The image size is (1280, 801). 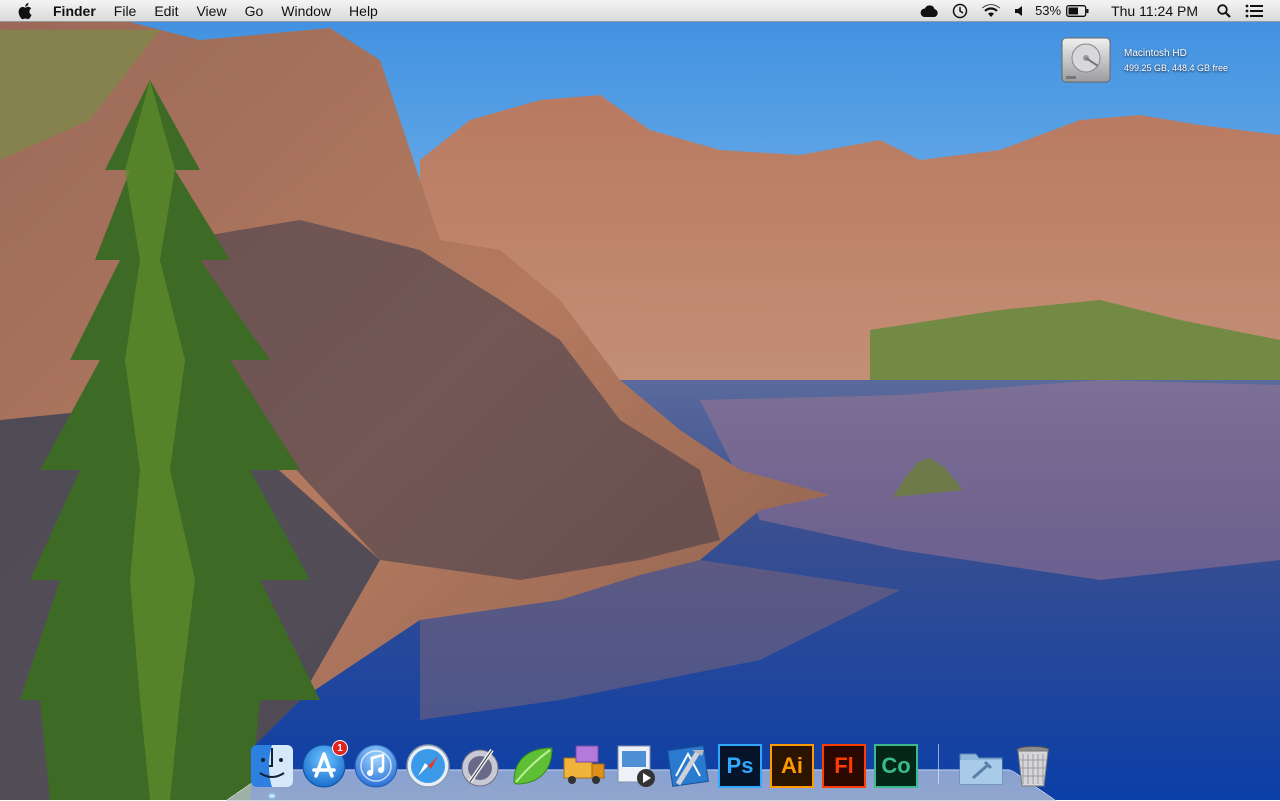 I want to click on photoshop-label: Ps, so click(x=740, y=766).